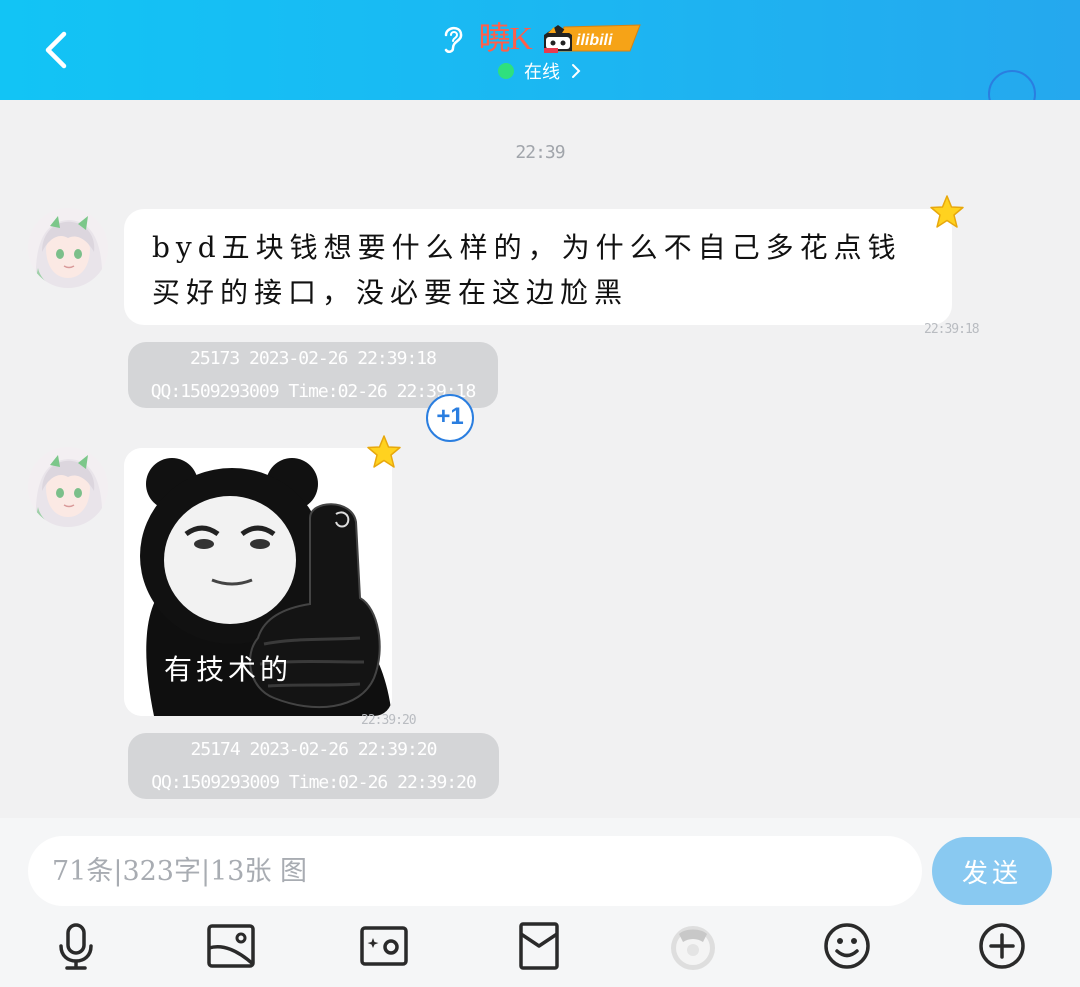 Image resolution: width=1080 pixels, height=987 pixels. Describe the element at coordinates (258, 582) in the screenshot. I see `sticker-image: 有技术的` at that location.